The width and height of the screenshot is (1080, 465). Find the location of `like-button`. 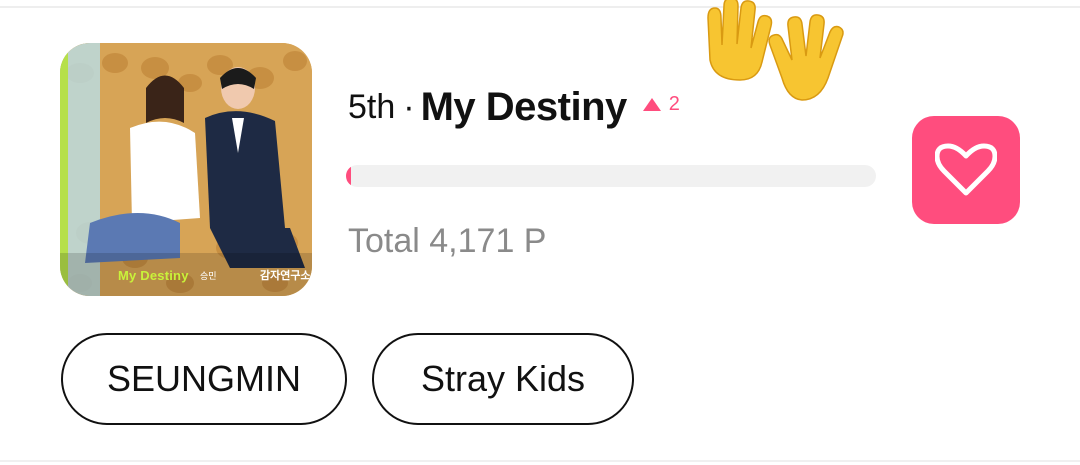

like-button is located at coordinates (966, 170).